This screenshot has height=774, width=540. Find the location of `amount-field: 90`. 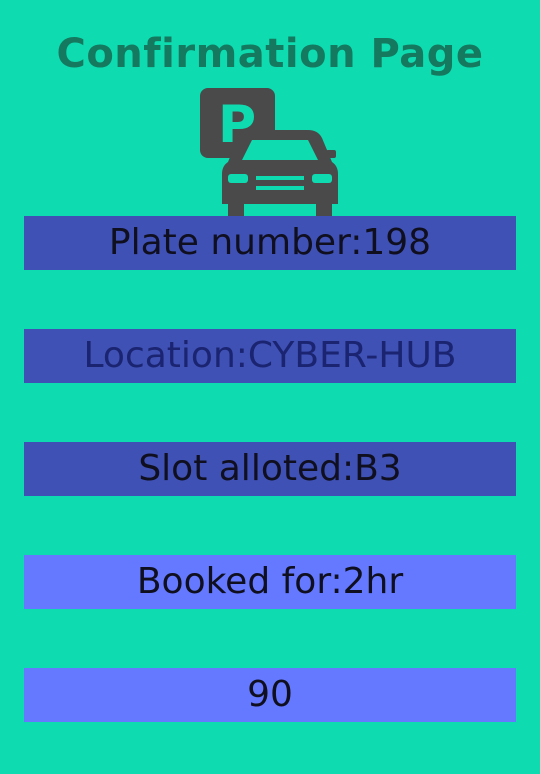

amount-field: 90 is located at coordinates (270, 695).